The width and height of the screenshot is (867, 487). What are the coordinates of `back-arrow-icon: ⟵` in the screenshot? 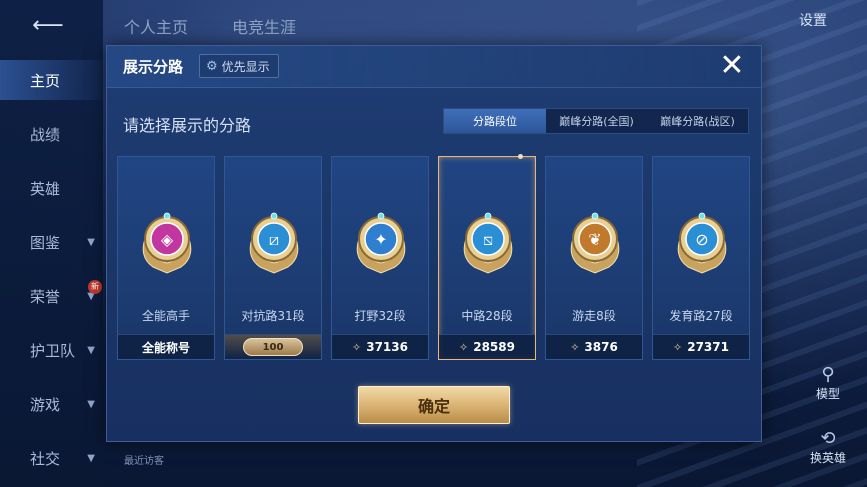 It's located at (48, 26).